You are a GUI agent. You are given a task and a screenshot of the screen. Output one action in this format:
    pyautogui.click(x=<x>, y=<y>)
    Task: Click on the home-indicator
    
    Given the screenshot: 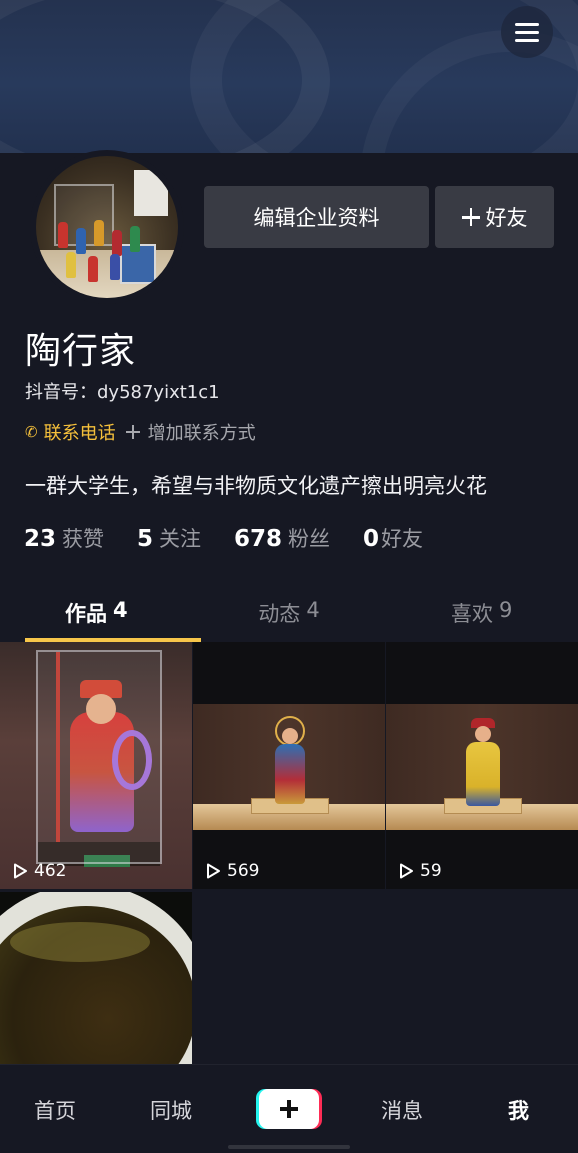 What is the action you would take?
    pyautogui.click(x=289, y=1147)
    